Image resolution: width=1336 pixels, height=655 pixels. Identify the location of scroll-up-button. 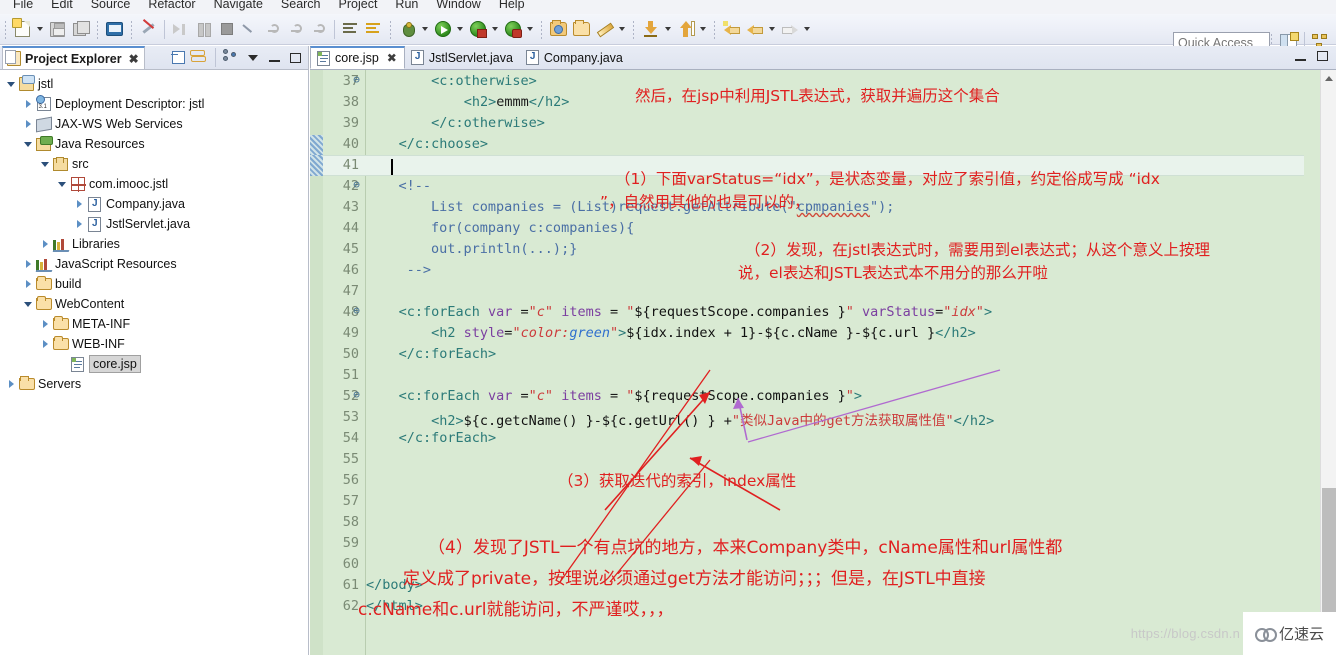
(1328, 78).